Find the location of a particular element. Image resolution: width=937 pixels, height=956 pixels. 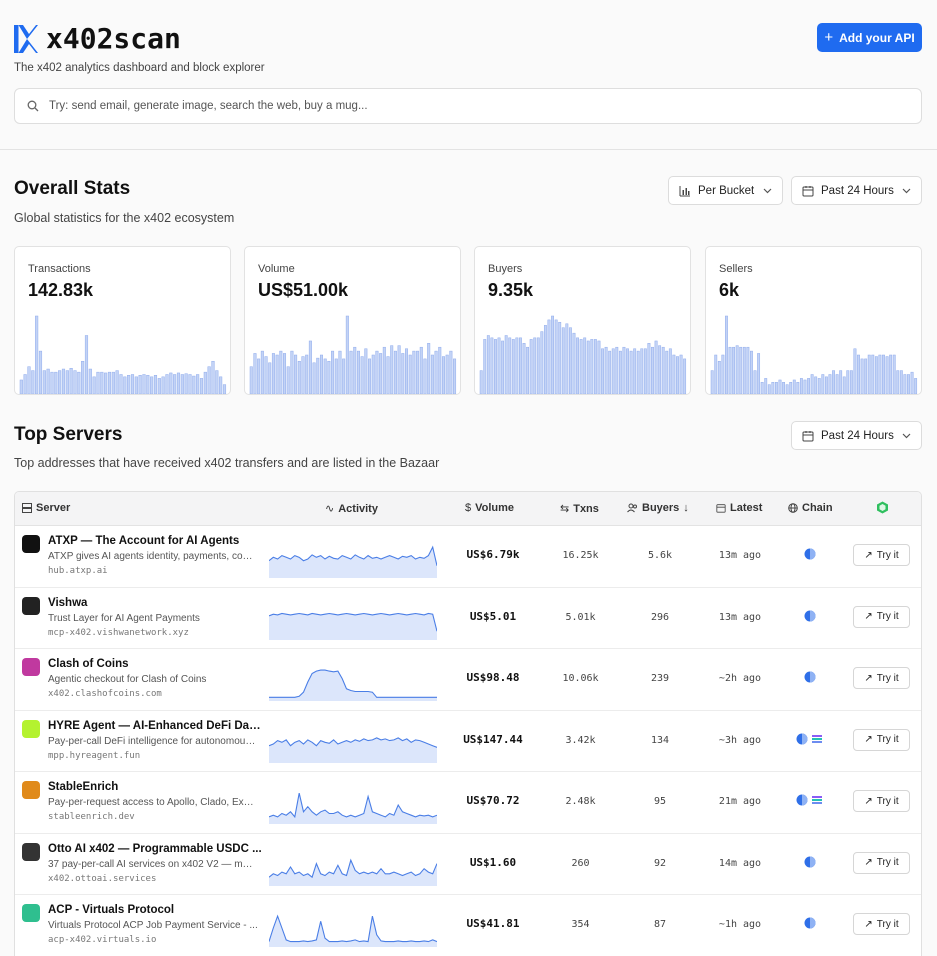

column-txns: ⇆ Txns is located at coordinates (579, 509).